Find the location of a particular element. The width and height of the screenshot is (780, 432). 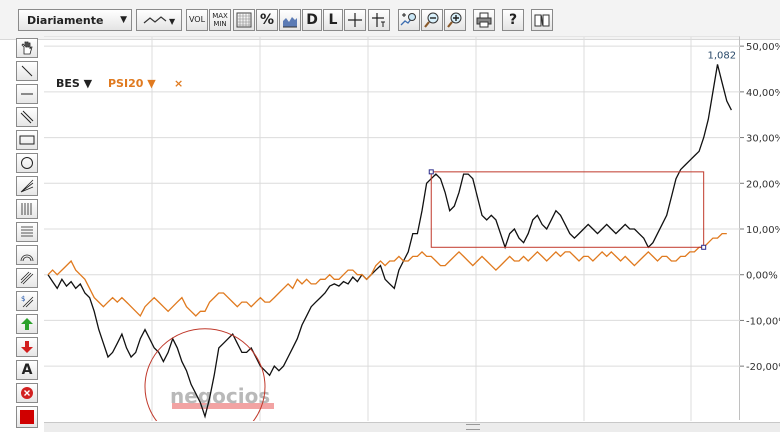

circle-icon is located at coordinates (27, 163).